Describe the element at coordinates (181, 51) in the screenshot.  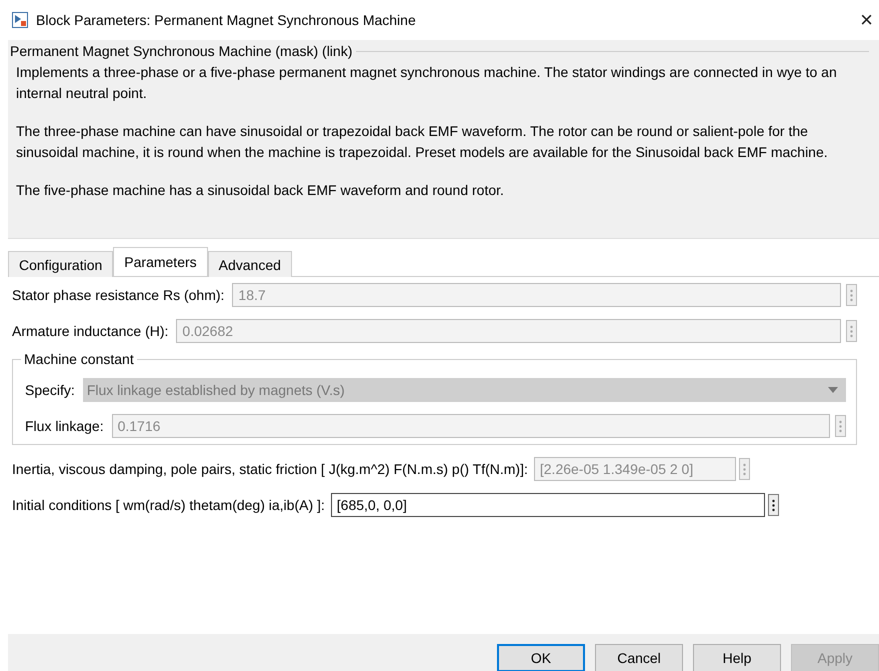
I see `section-title: Permanent Magnet Synchronous Machine (mask) (link)` at that location.